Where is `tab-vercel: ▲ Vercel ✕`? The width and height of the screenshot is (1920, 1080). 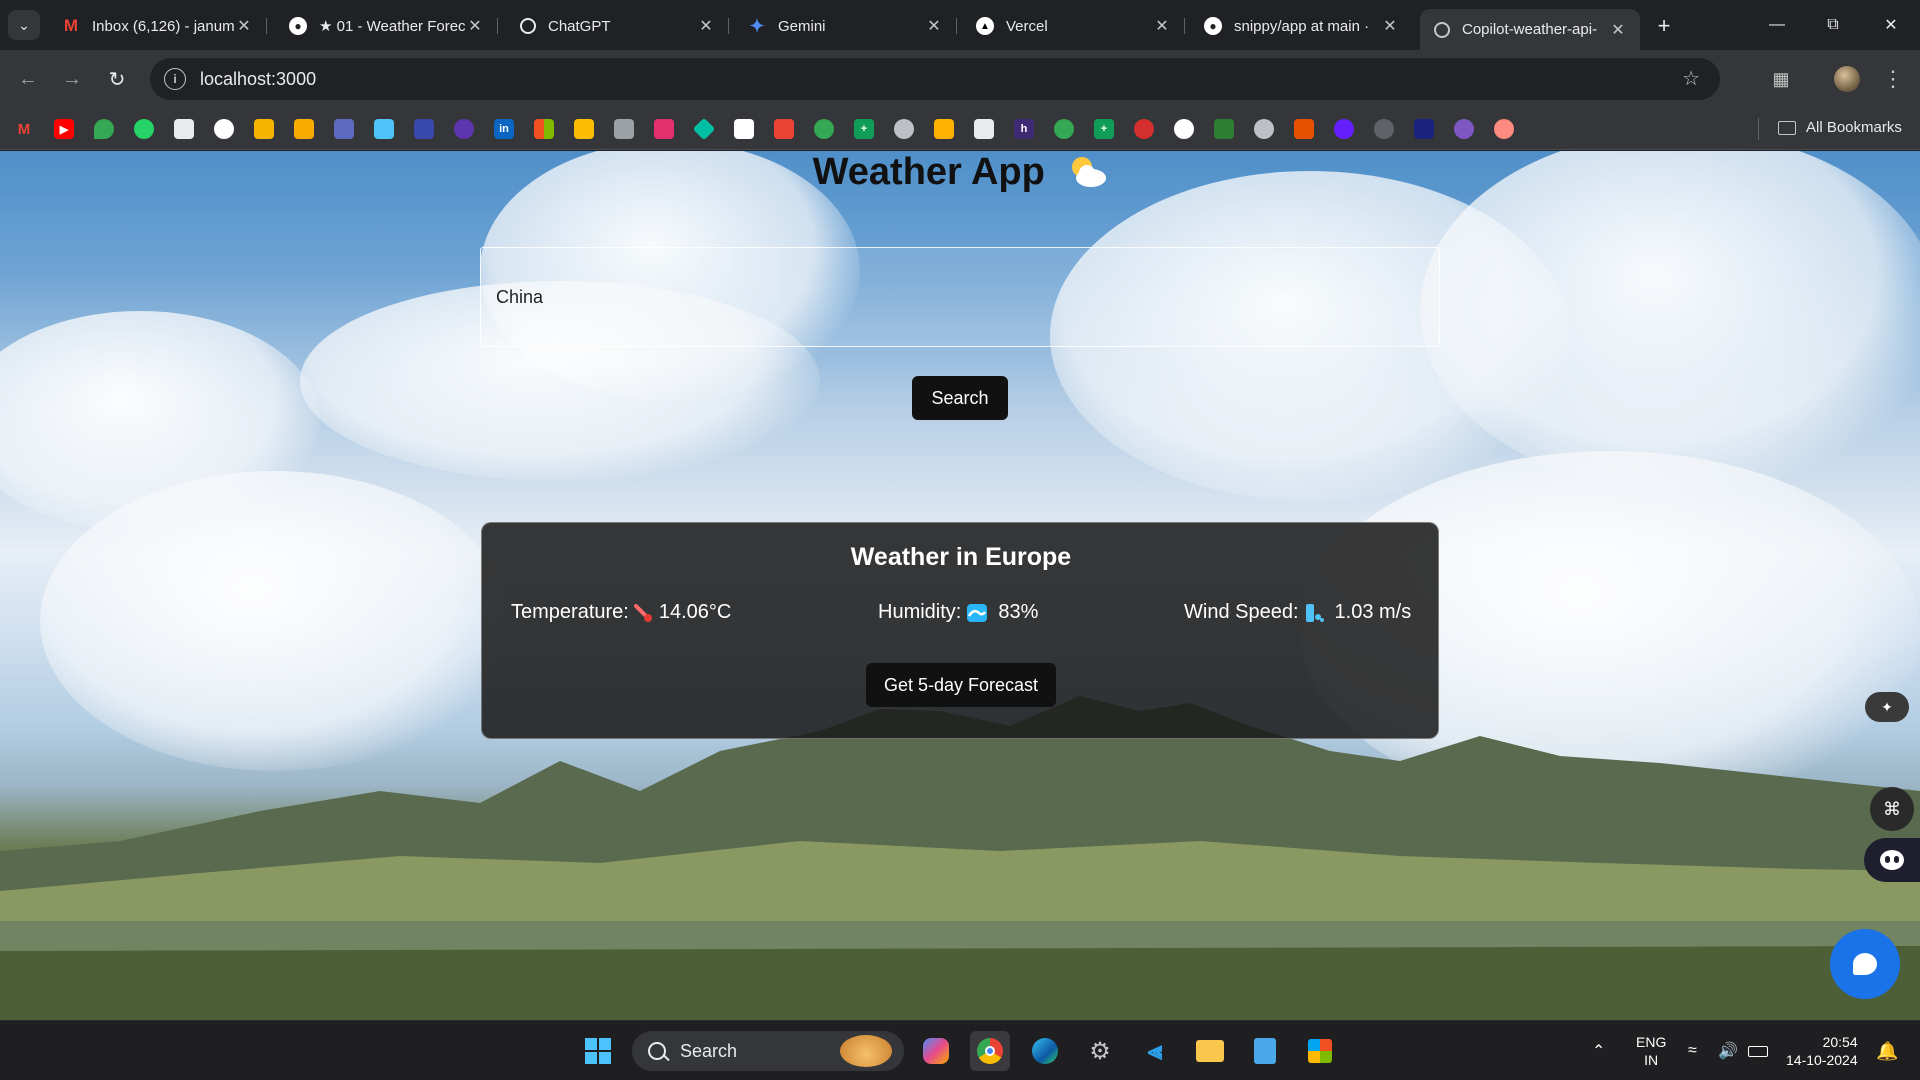
tab-vercel: ▲ Vercel ✕ is located at coordinates (1073, 26).